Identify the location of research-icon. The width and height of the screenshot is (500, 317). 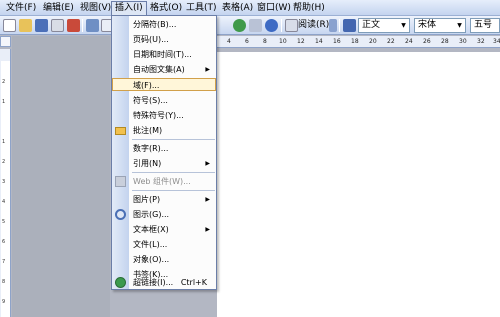
(239, 25).